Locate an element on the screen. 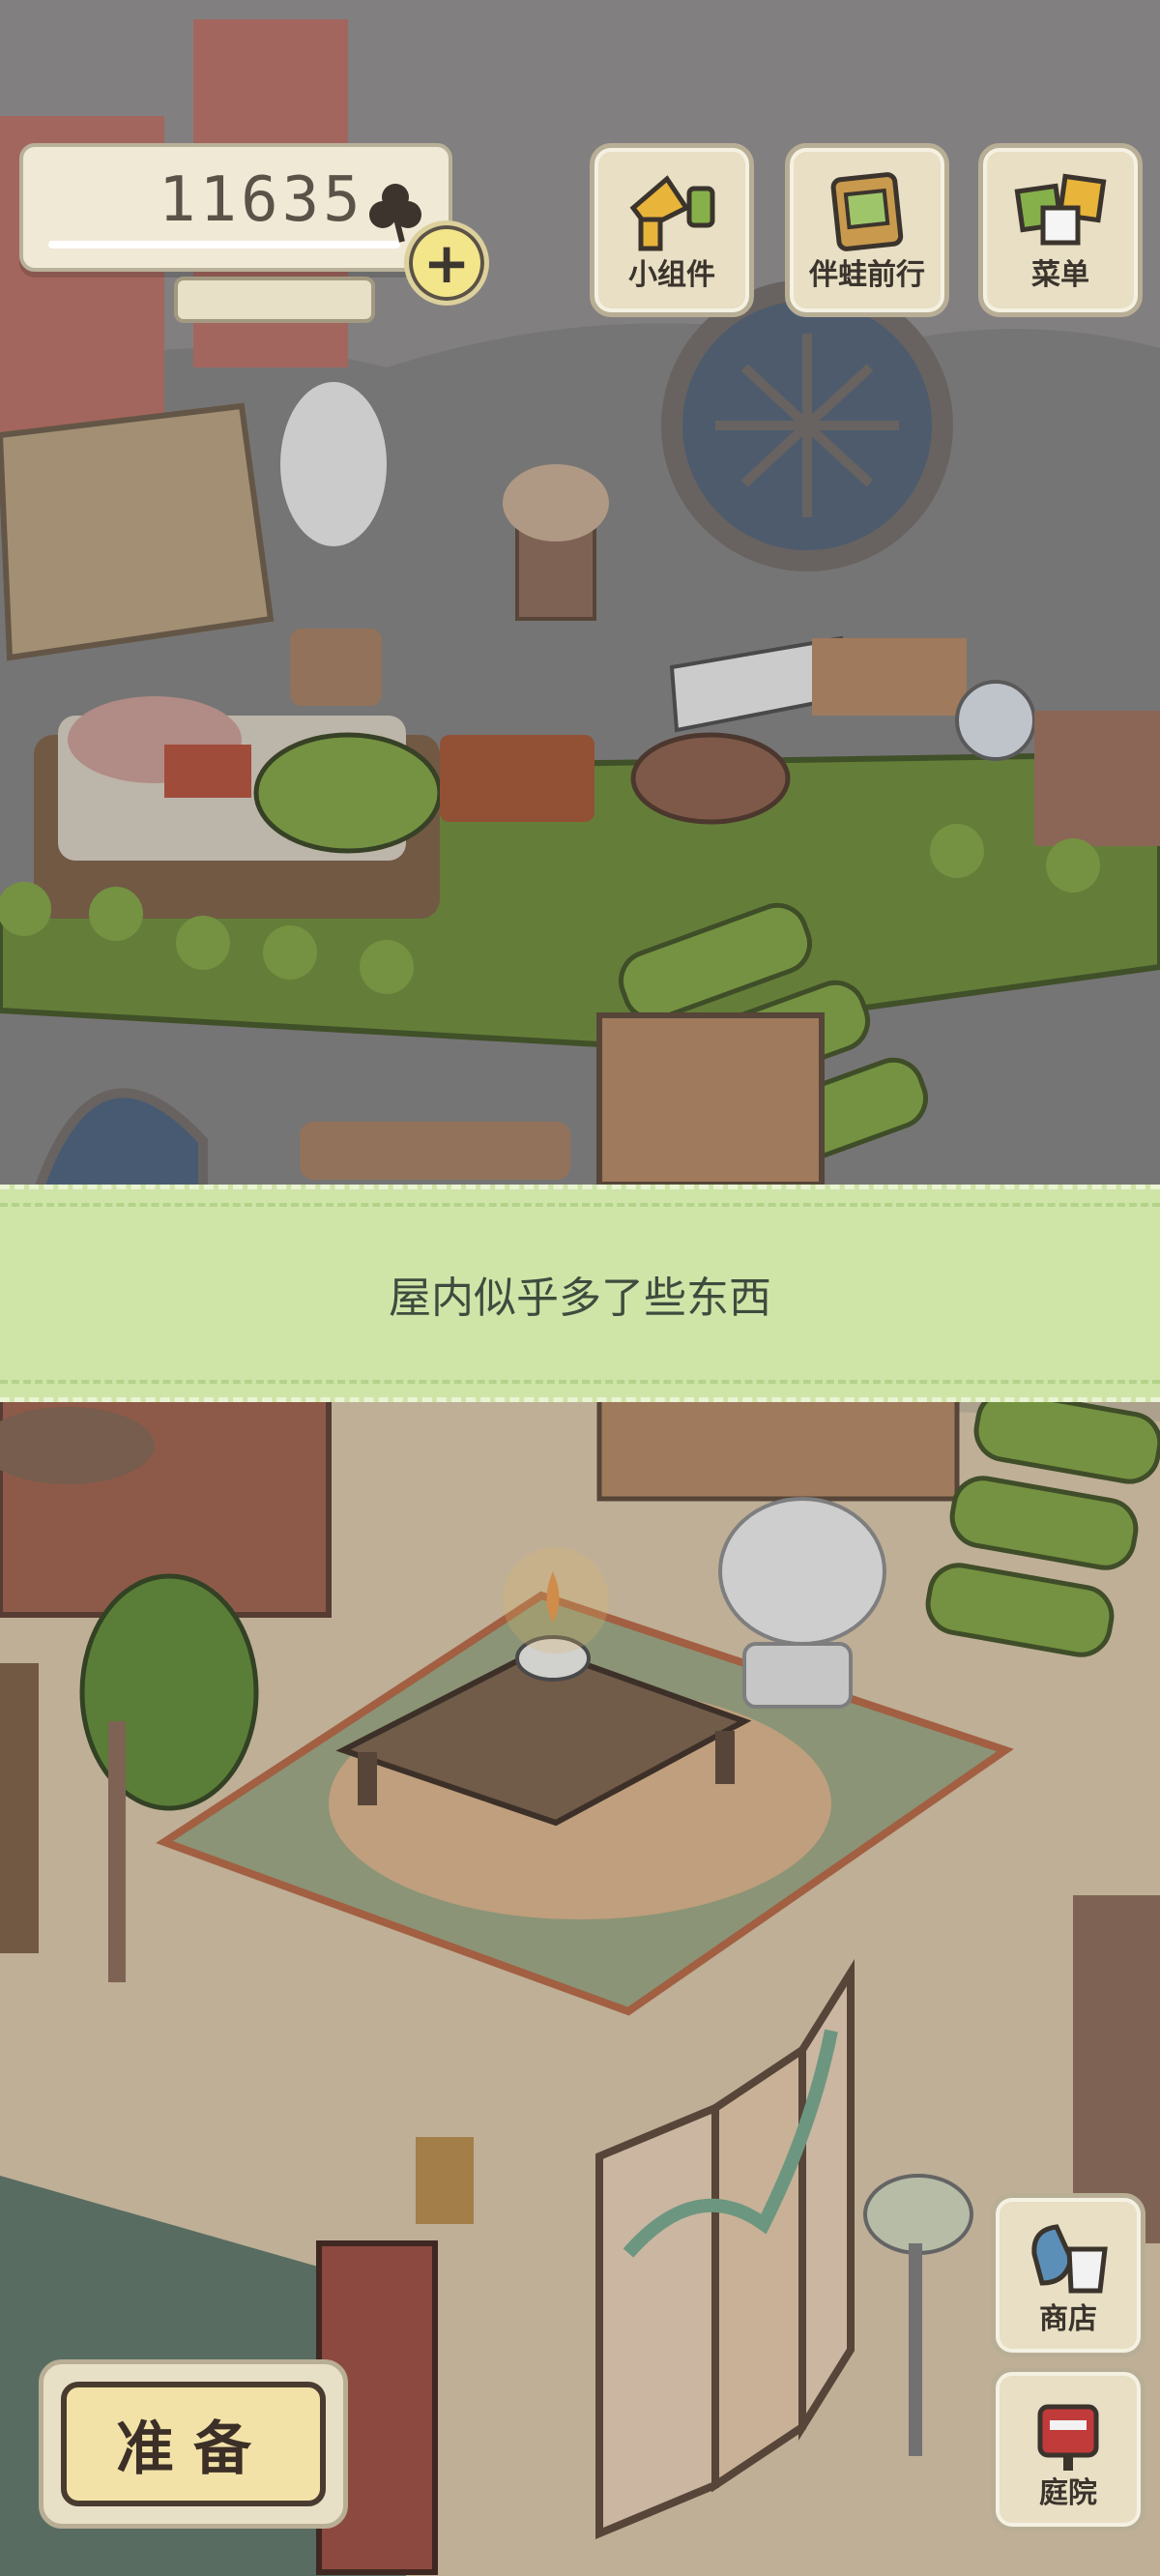 This screenshot has height=2576, width=1160. plus-icon: + is located at coordinates (447, 263).